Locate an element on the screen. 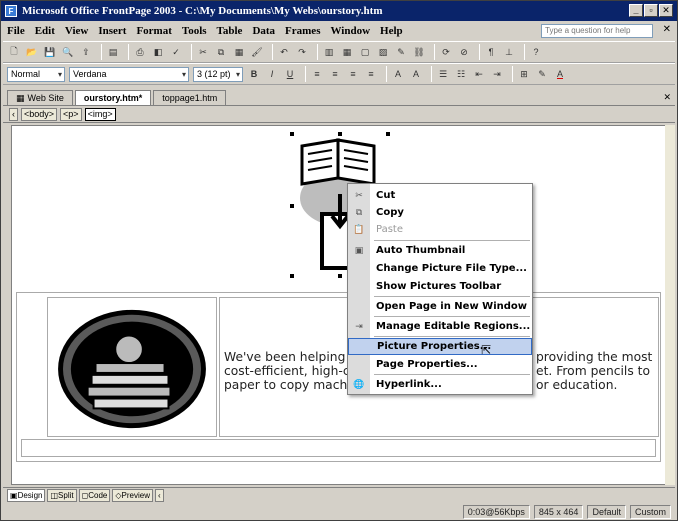  font-select: Verdana is located at coordinates (129, 74).